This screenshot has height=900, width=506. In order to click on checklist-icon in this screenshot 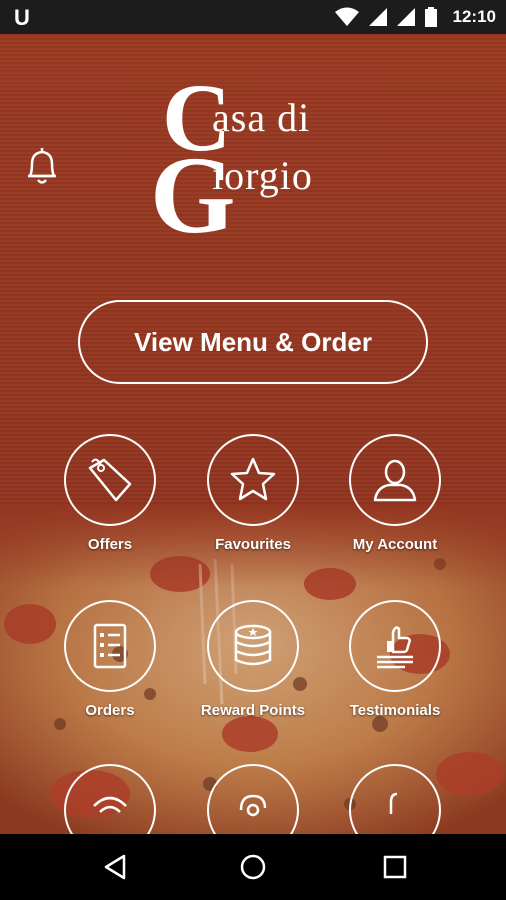, I will do `click(110, 646)`.